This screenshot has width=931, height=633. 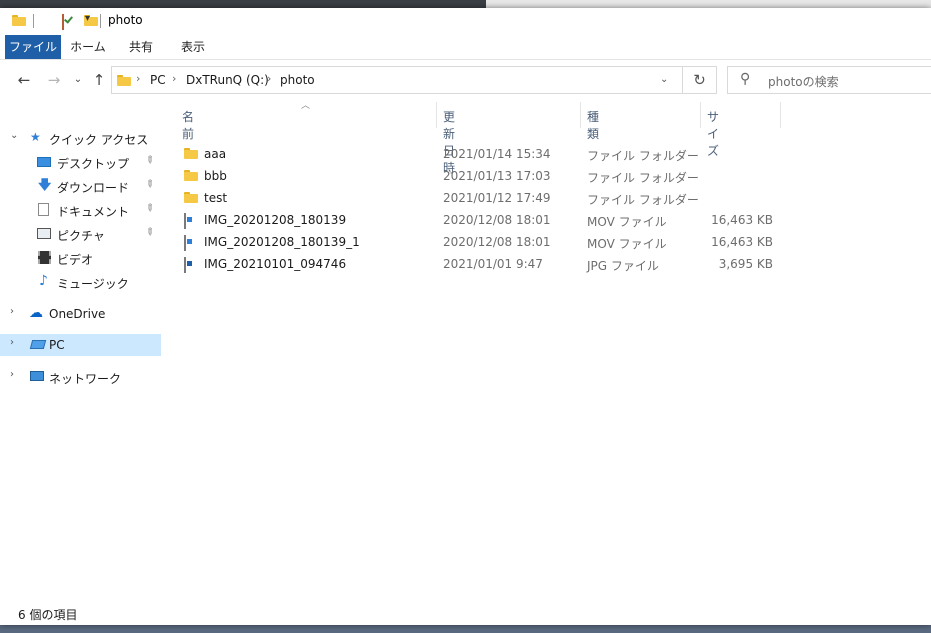 What do you see at coordinates (44, 257) in the screenshot?
I see `video-icon` at bounding box center [44, 257].